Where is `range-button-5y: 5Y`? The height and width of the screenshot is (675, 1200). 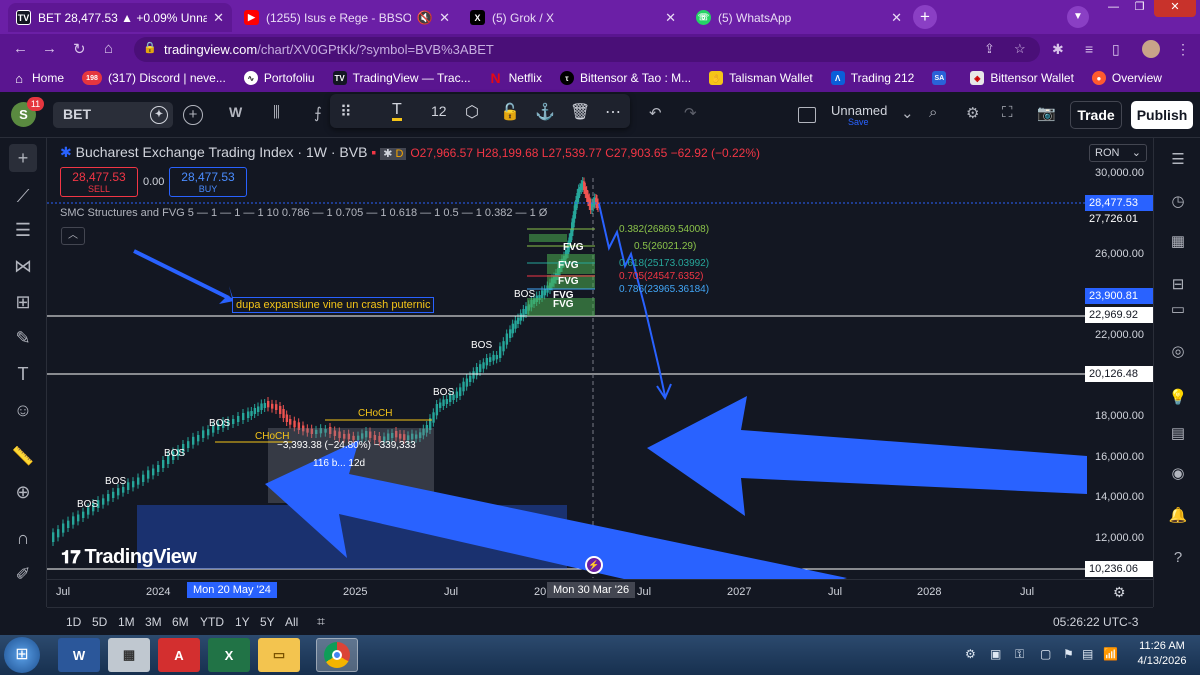
range-button-5y: 5Y is located at coordinates (267, 622).